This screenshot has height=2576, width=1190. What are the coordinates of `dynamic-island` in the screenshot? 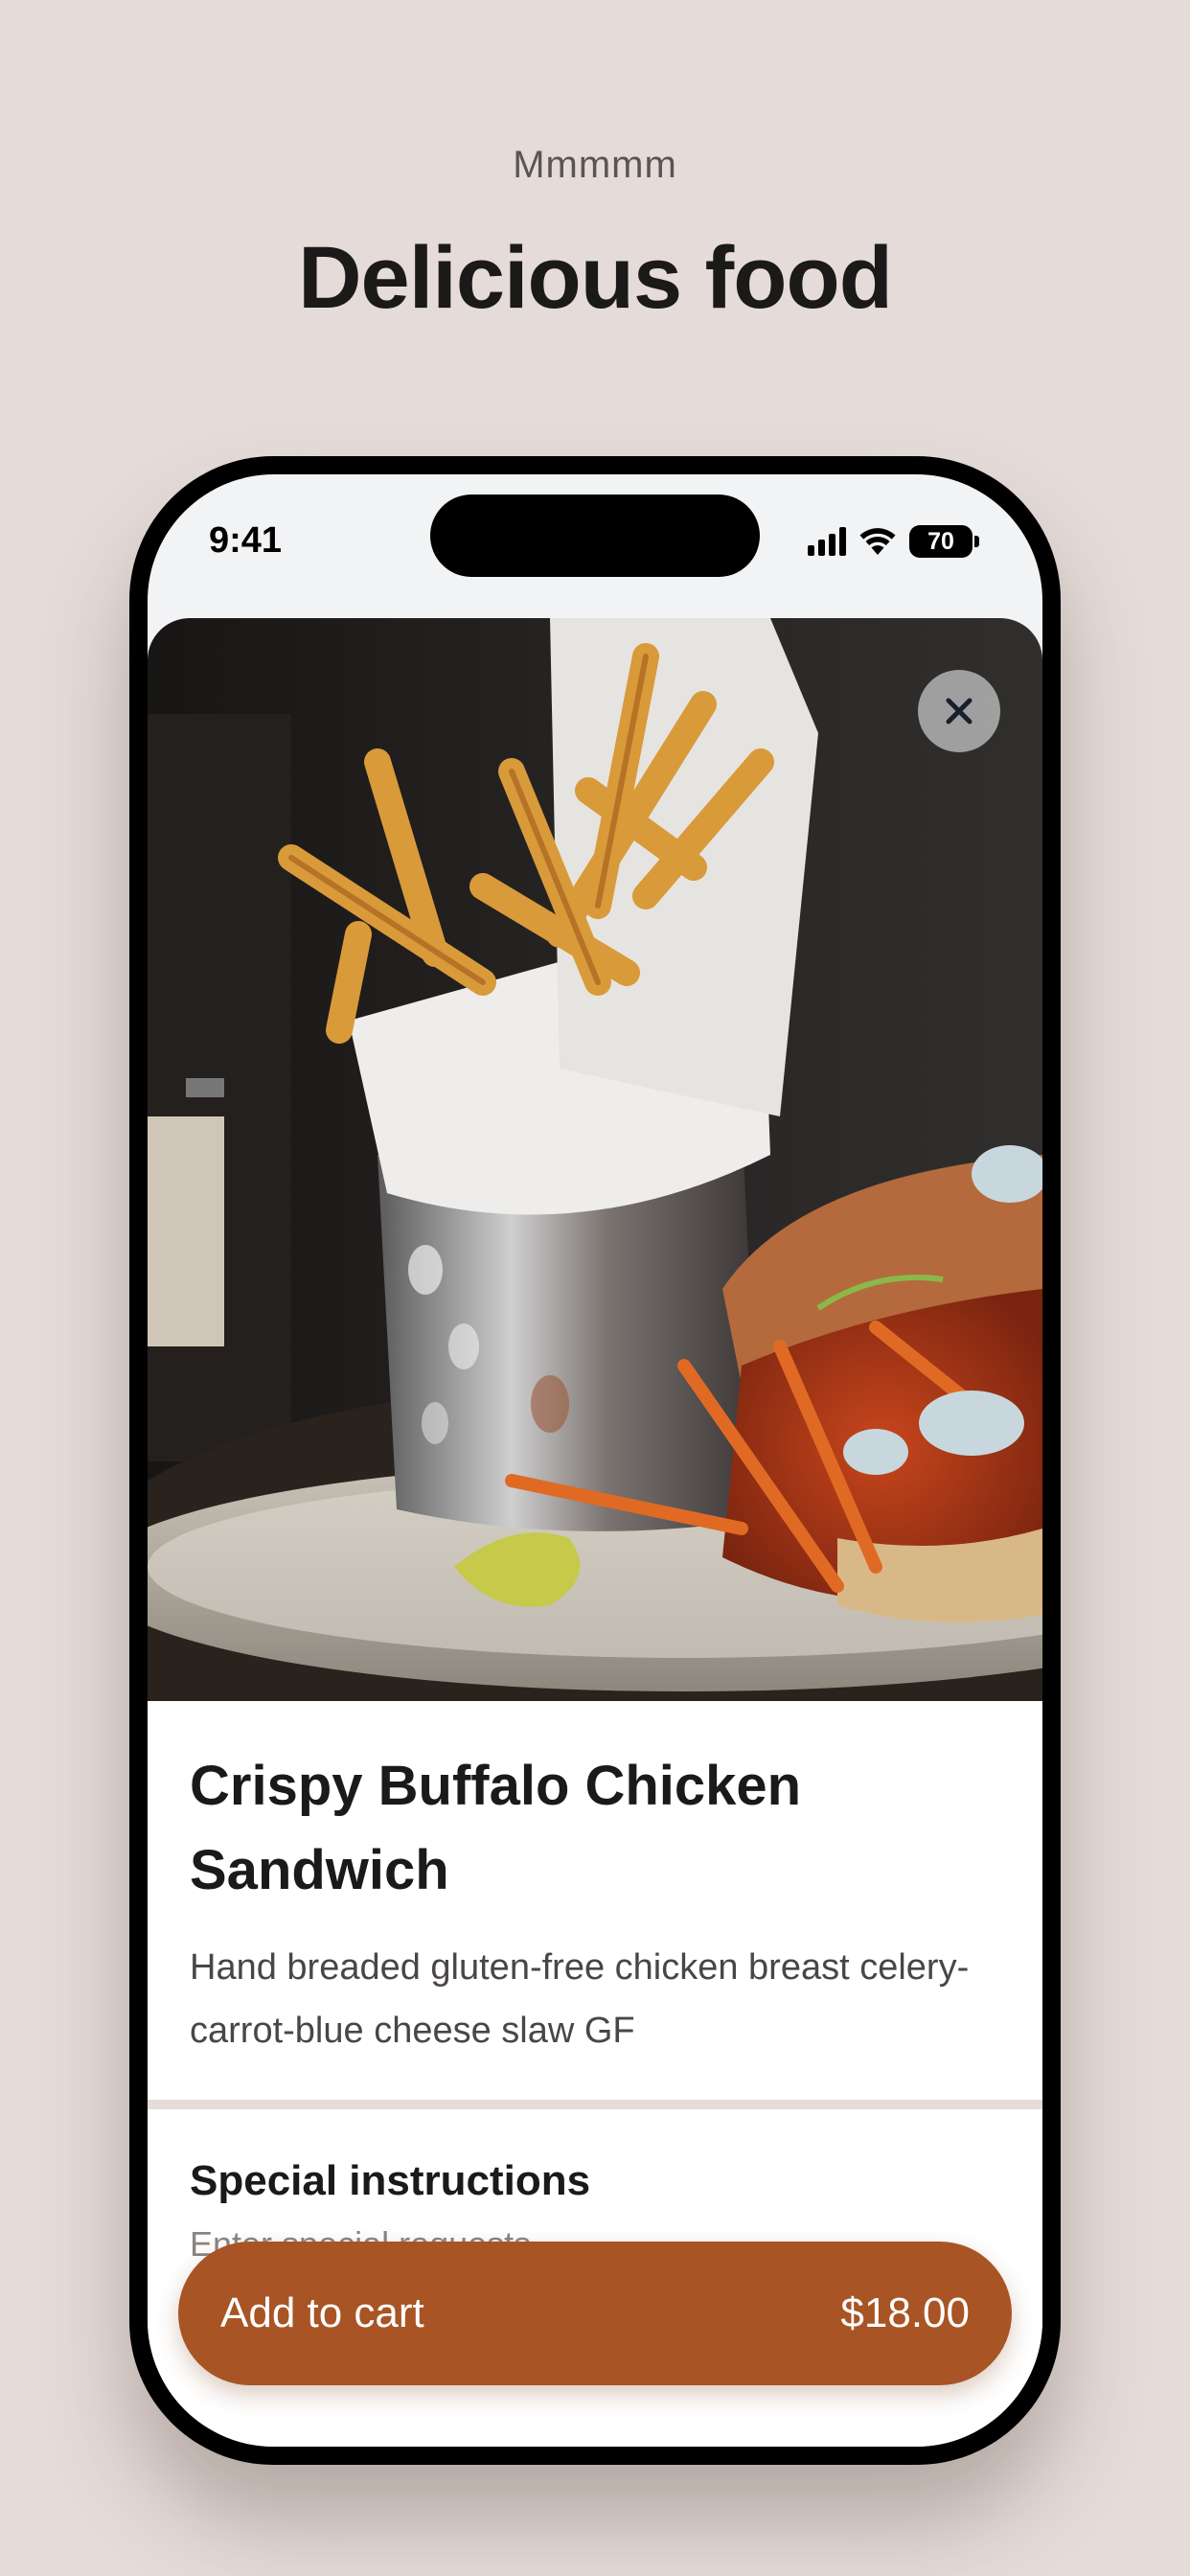 It's located at (595, 535).